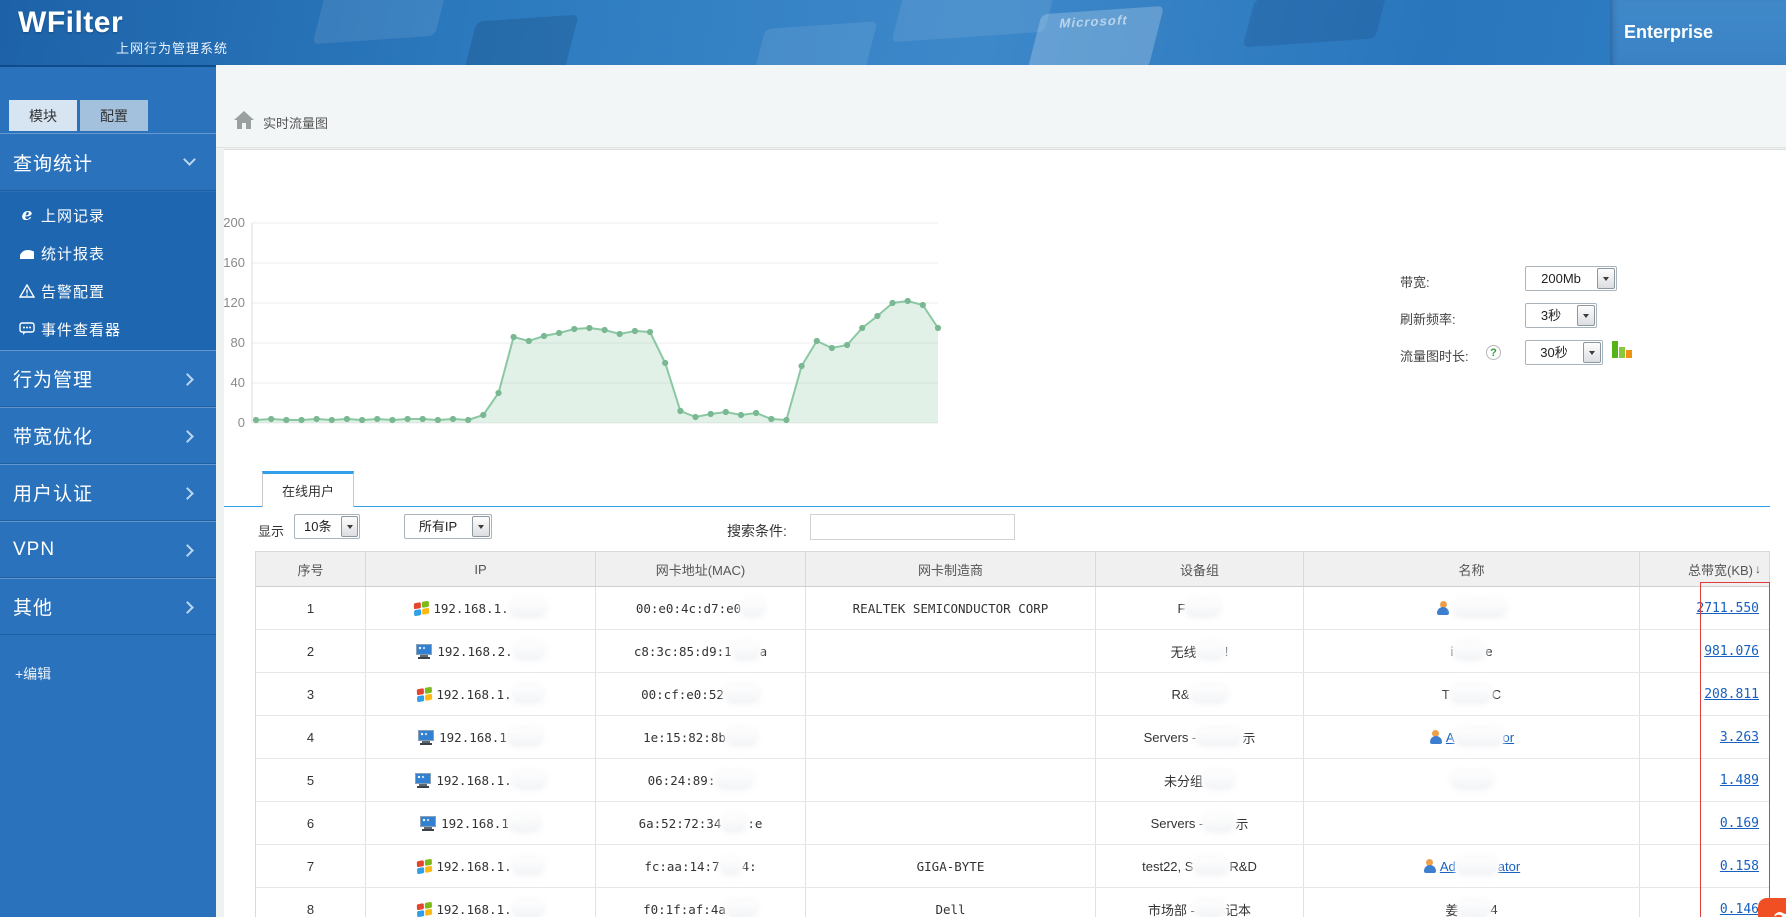  I want to click on user-name-link, so click(1480, 608).